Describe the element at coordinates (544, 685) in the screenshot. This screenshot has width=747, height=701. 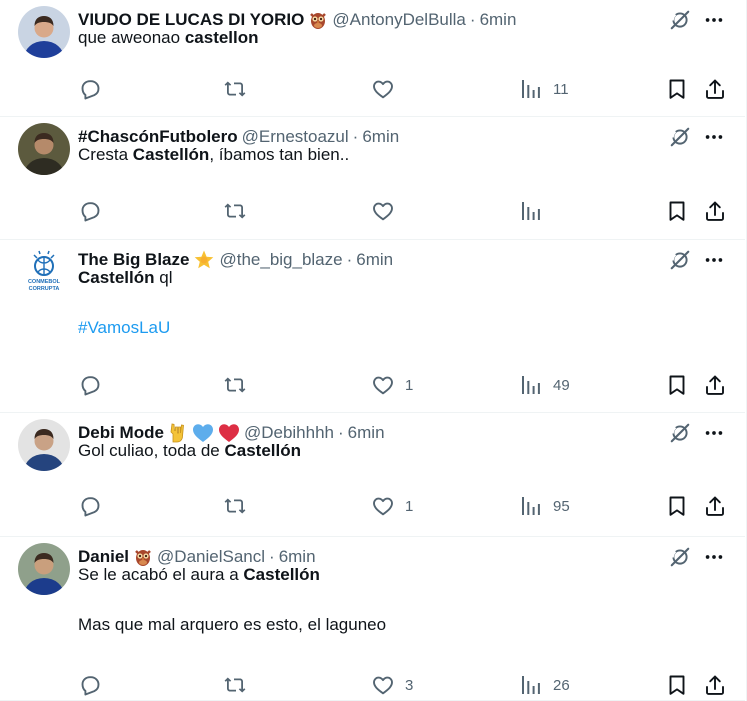
I see `views-button: 26` at that location.